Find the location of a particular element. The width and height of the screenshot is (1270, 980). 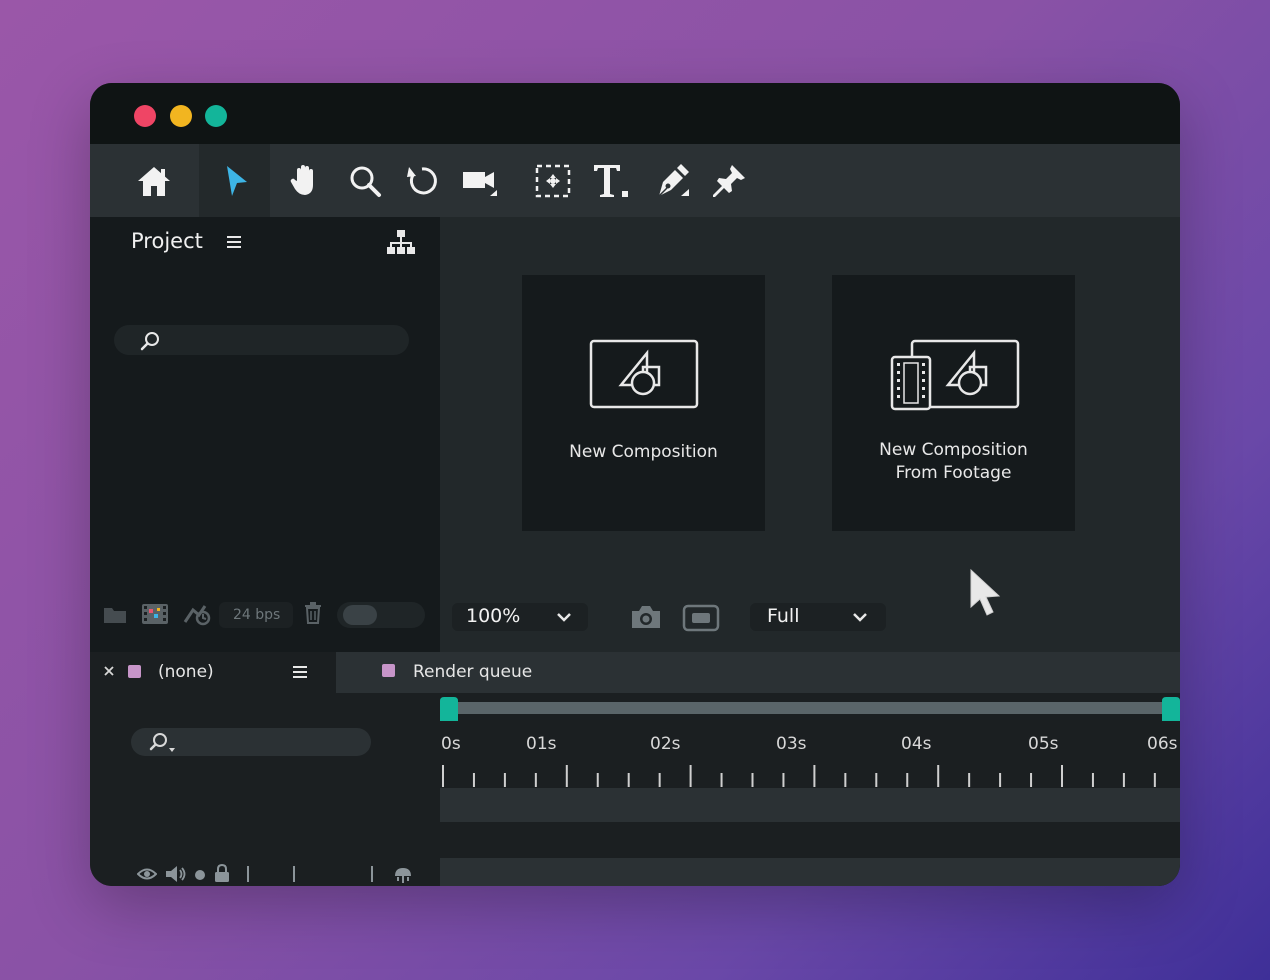

resolution-dropdown: Full is located at coordinates (818, 617).